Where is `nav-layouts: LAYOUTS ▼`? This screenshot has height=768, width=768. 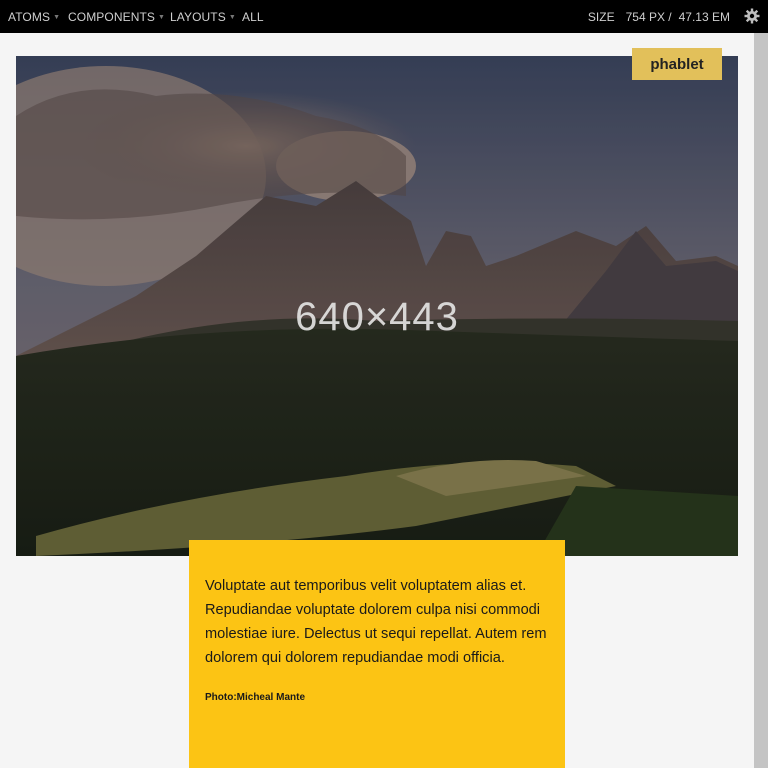
nav-layouts: LAYOUTS ▼ is located at coordinates (203, 17).